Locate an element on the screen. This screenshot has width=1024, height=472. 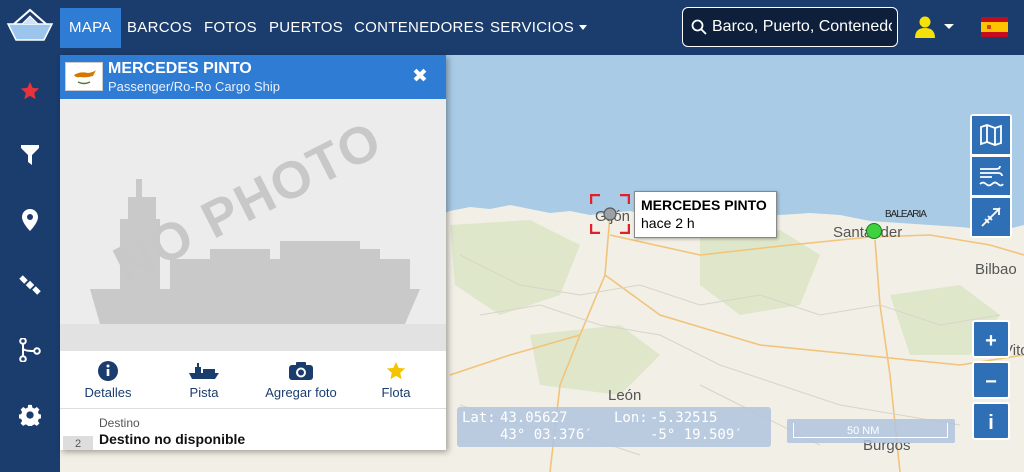
star-icon is located at coordinates (30, 90).